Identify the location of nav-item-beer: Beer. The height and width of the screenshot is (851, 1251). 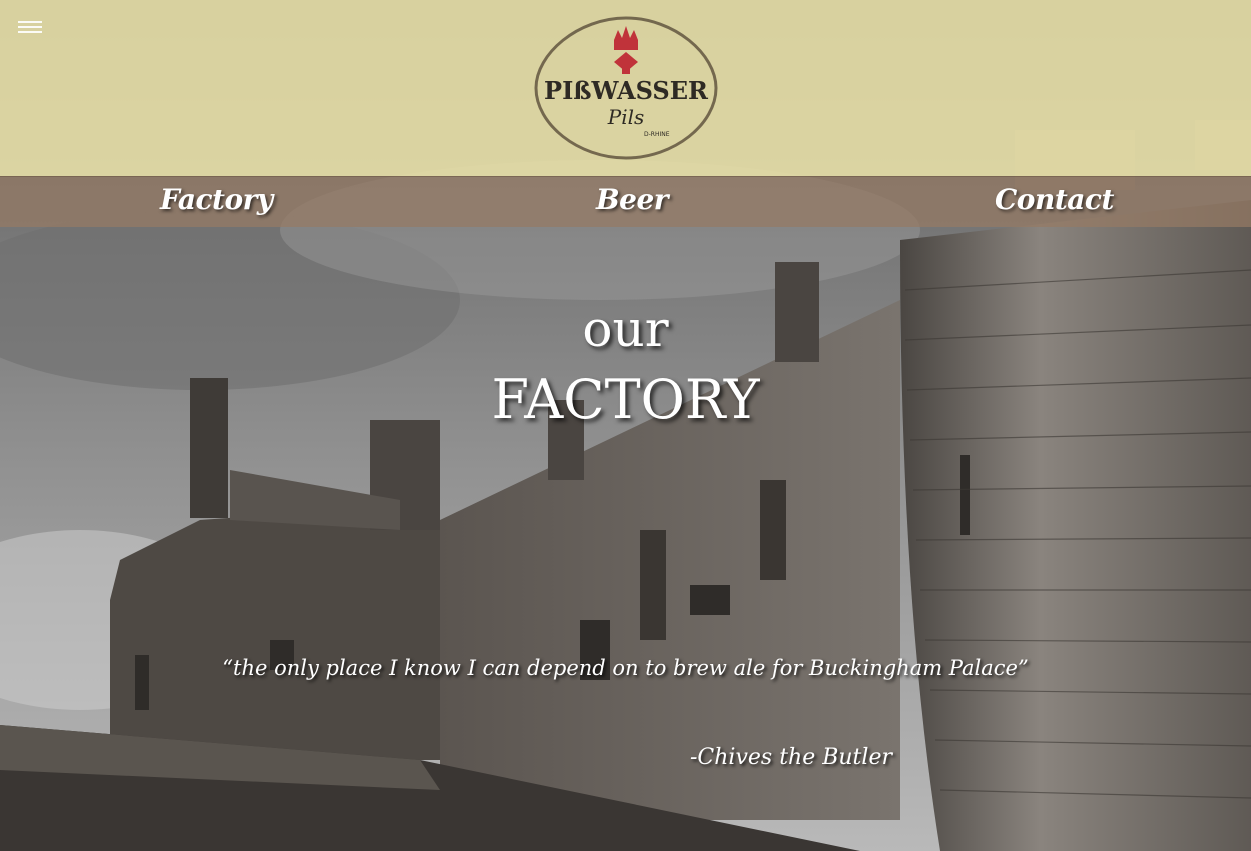
(632, 199).